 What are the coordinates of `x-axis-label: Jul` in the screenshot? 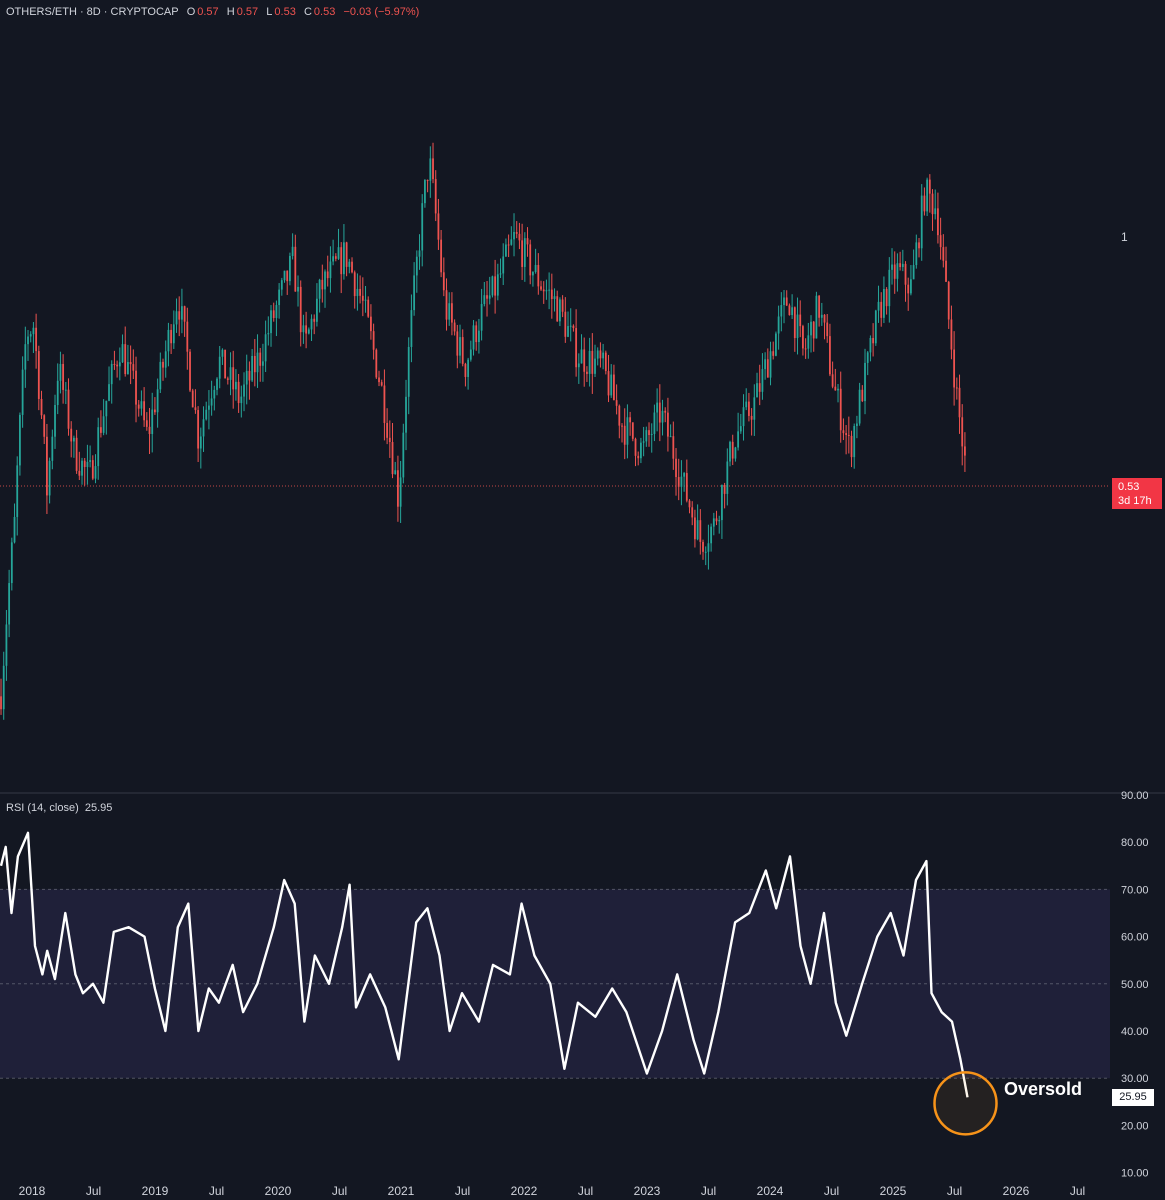 It's located at (954, 1191).